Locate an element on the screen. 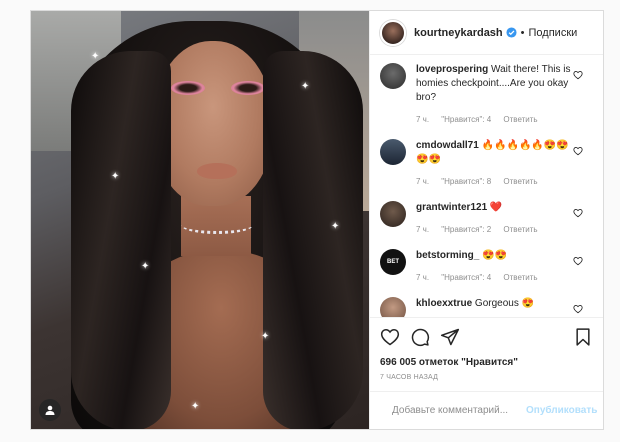 The image size is (620, 442). photo-lips is located at coordinates (217, 171).